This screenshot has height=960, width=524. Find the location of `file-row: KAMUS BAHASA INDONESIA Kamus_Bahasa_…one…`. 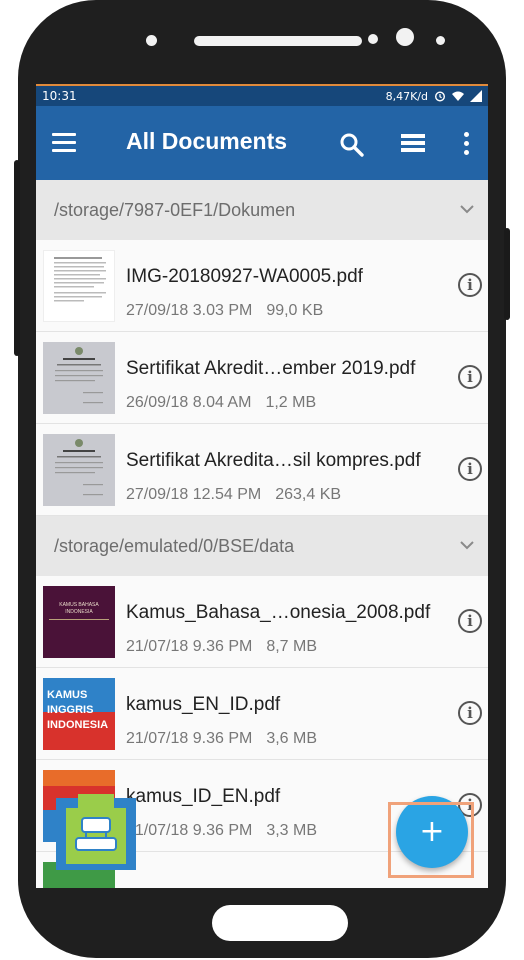

file-row: KAMUS BAHASA INDONESIA Kamus_Bahasa_…one… is located at coordinates (262, 622).